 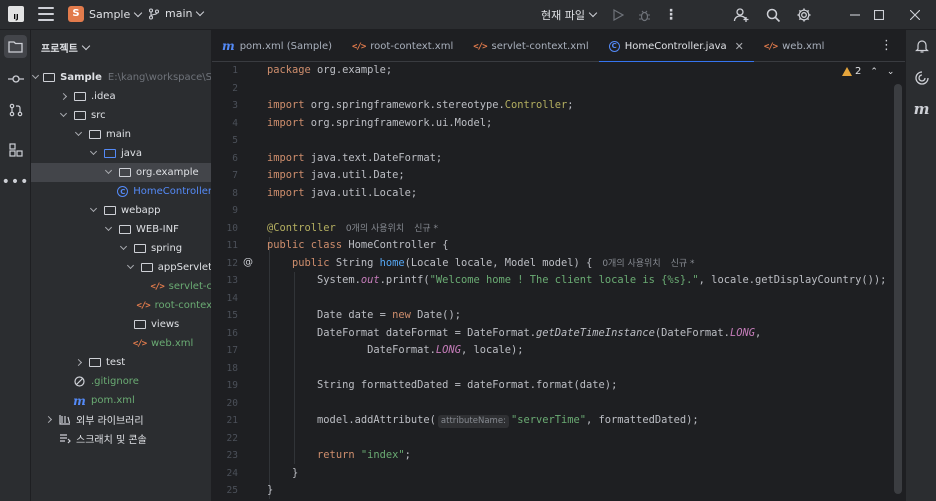 What do you see at coordinates (676, 46) in the screenshot?
I see `editor-tab: C HomeController.java ✕` at bounding box center [676, 46].